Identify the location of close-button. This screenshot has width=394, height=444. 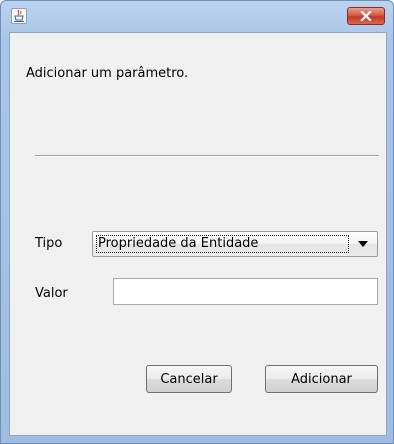
(366, 16).